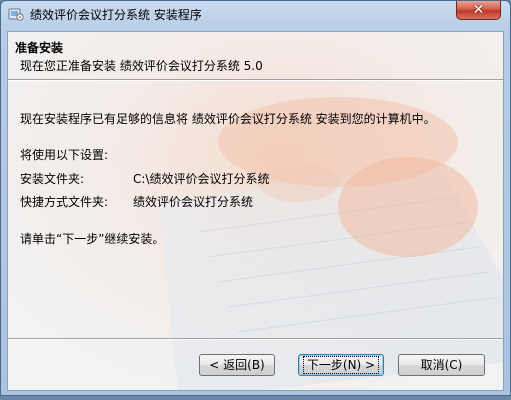 The height and width of the screenshot is (400, 511). I want to click on install-folder-value: C:\绩效评价会议打分系统, so click(201, 179).